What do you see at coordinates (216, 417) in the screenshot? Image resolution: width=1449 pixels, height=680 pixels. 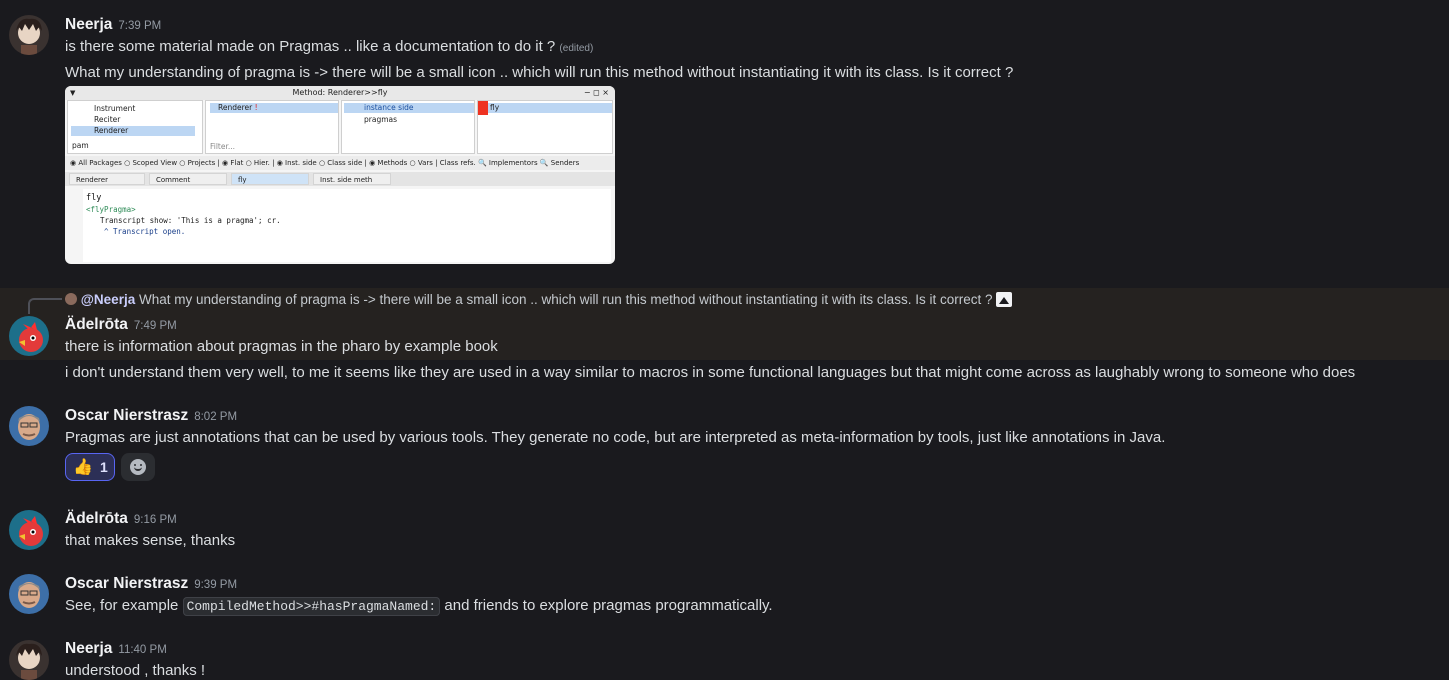 I see `timestamp: 8:02 PM` at bounding box center [216, 417].